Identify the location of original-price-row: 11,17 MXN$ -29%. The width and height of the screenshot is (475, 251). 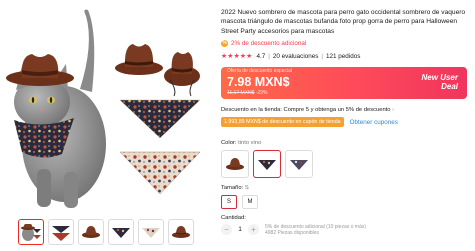
(247, 93).